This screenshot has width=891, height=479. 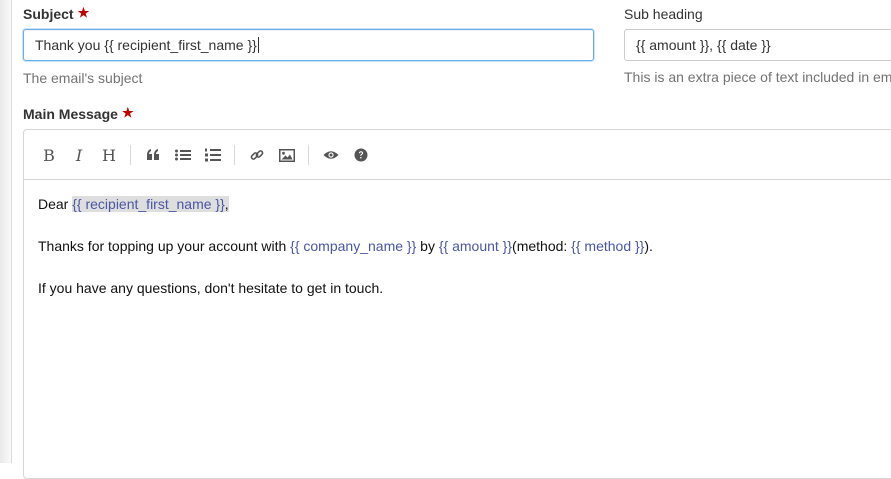 I want to click on editor-toolbar: B I H, so click(x=457, y=155).